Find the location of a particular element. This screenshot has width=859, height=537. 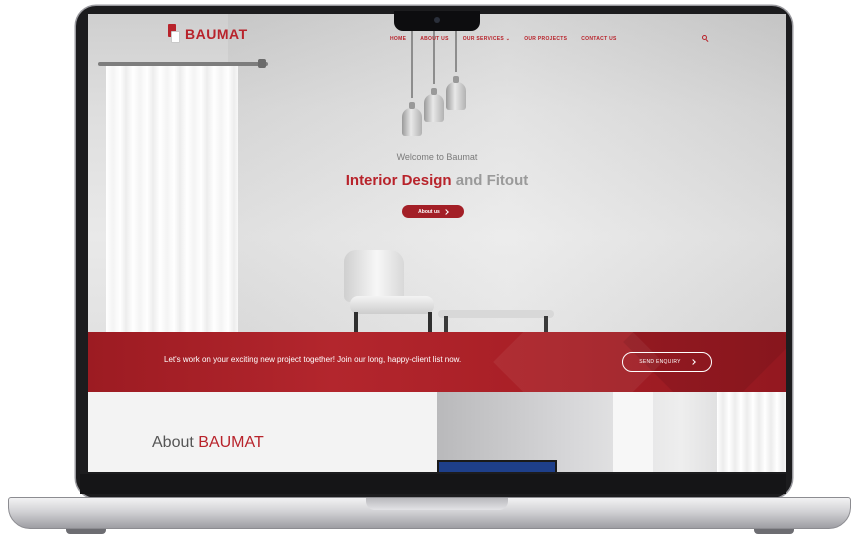

camera-notch is located at coordinates (437, 21).